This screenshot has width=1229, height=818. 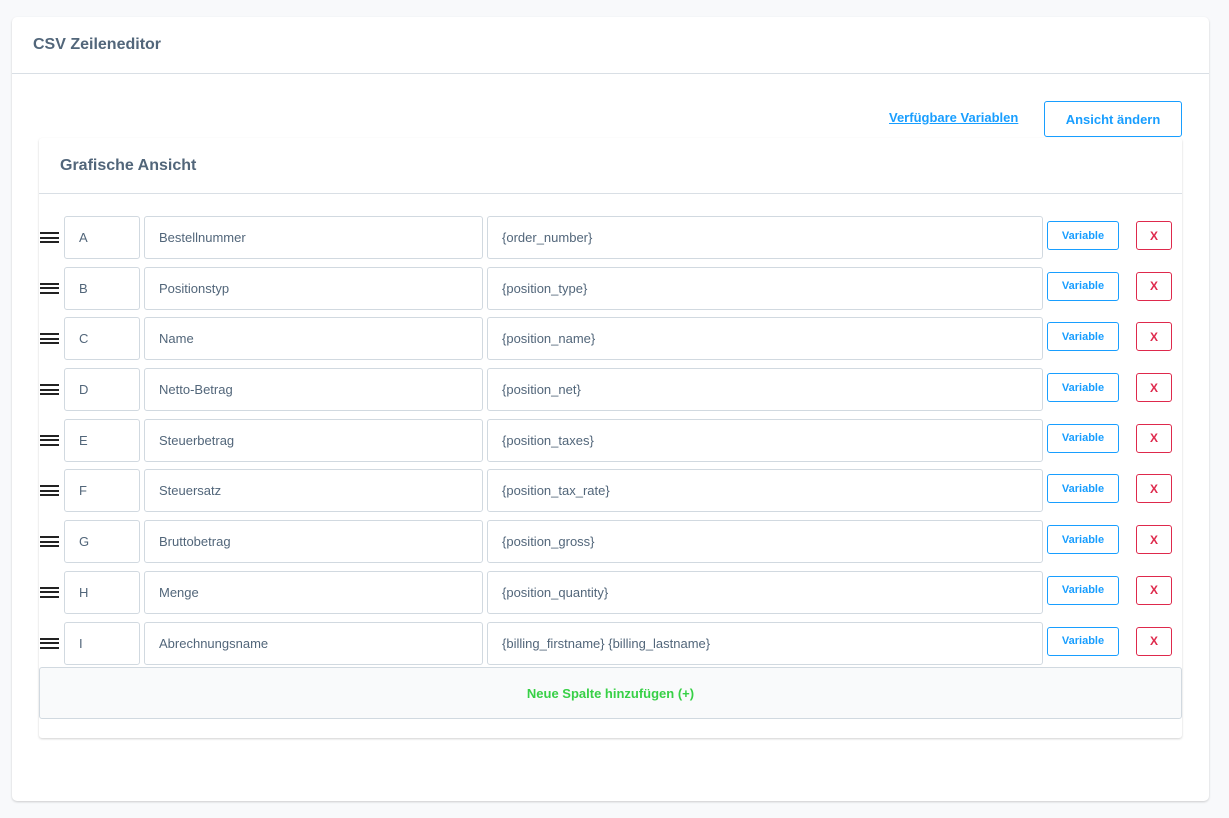 What do you see at coordinates (97, 44) in the screenshot?
I see `page-title: CSV Zeileneditor` at bounding box center [97, 44].